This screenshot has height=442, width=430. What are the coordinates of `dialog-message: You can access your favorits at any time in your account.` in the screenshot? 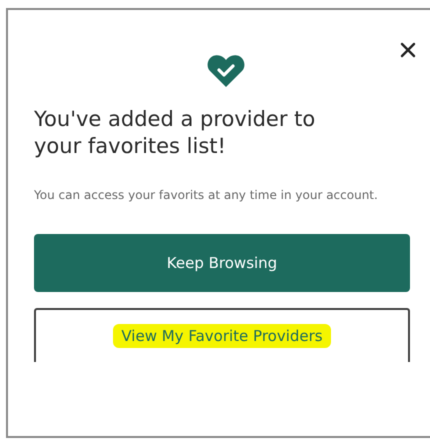 It's located at (206, 195).